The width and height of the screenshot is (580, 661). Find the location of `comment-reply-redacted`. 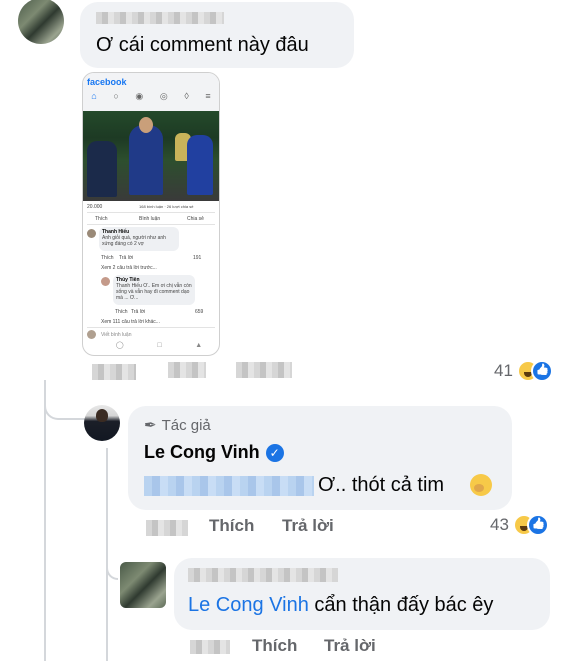

comment-reply-redacted is located at coordinates (264, 370).